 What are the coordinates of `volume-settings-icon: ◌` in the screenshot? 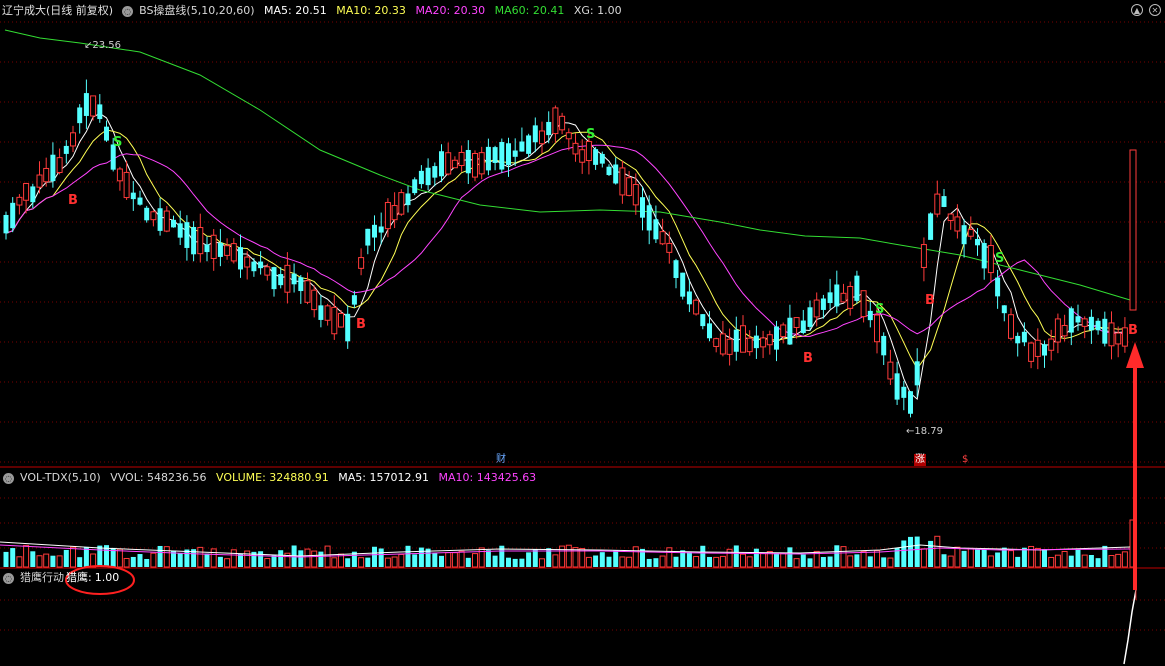 It's located at (8, 478).